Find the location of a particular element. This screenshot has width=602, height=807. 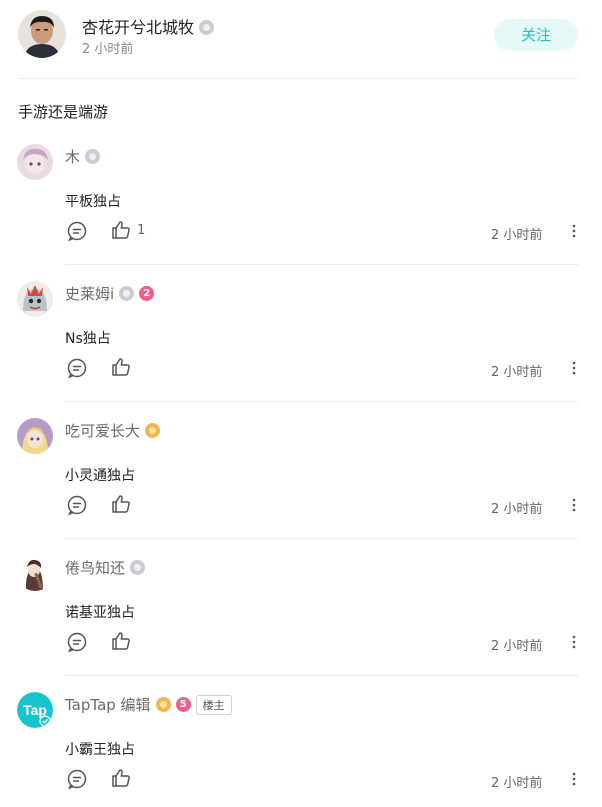

comment-text: 小霸王独占 is located at coordinates (100, 750).